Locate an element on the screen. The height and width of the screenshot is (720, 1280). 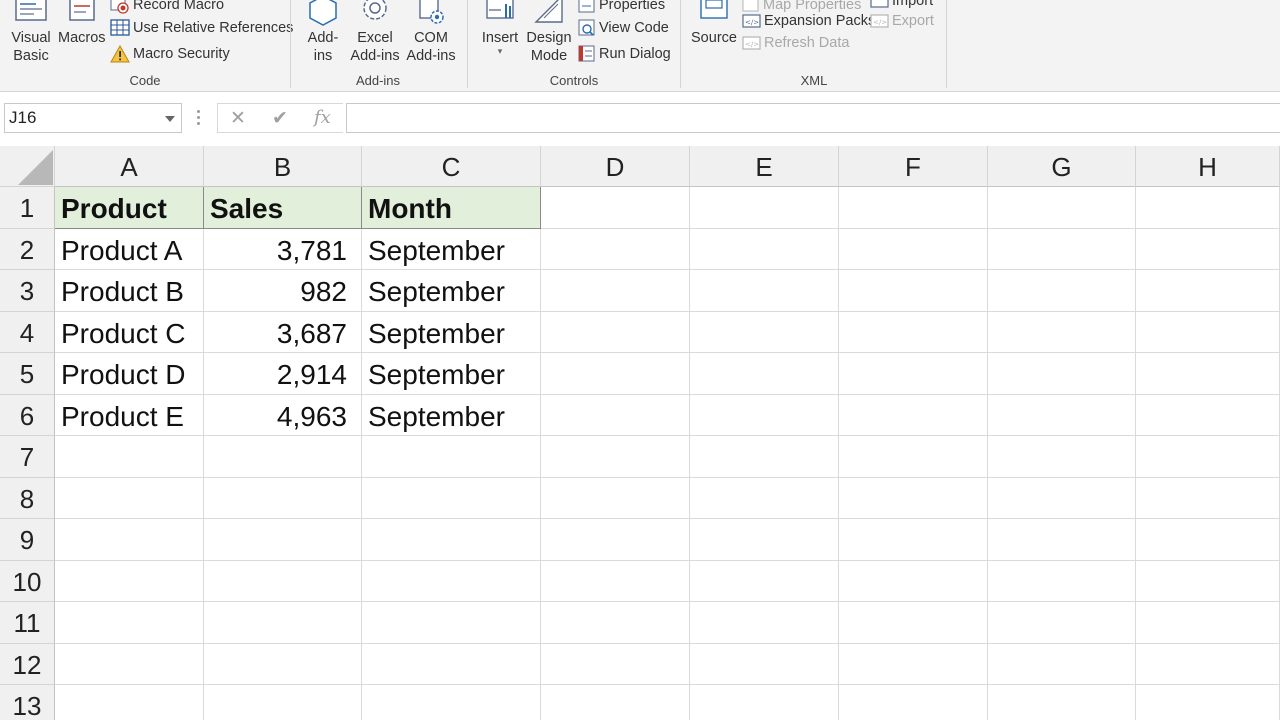
row-header-7: 7 is located at coordinates (27, 457).